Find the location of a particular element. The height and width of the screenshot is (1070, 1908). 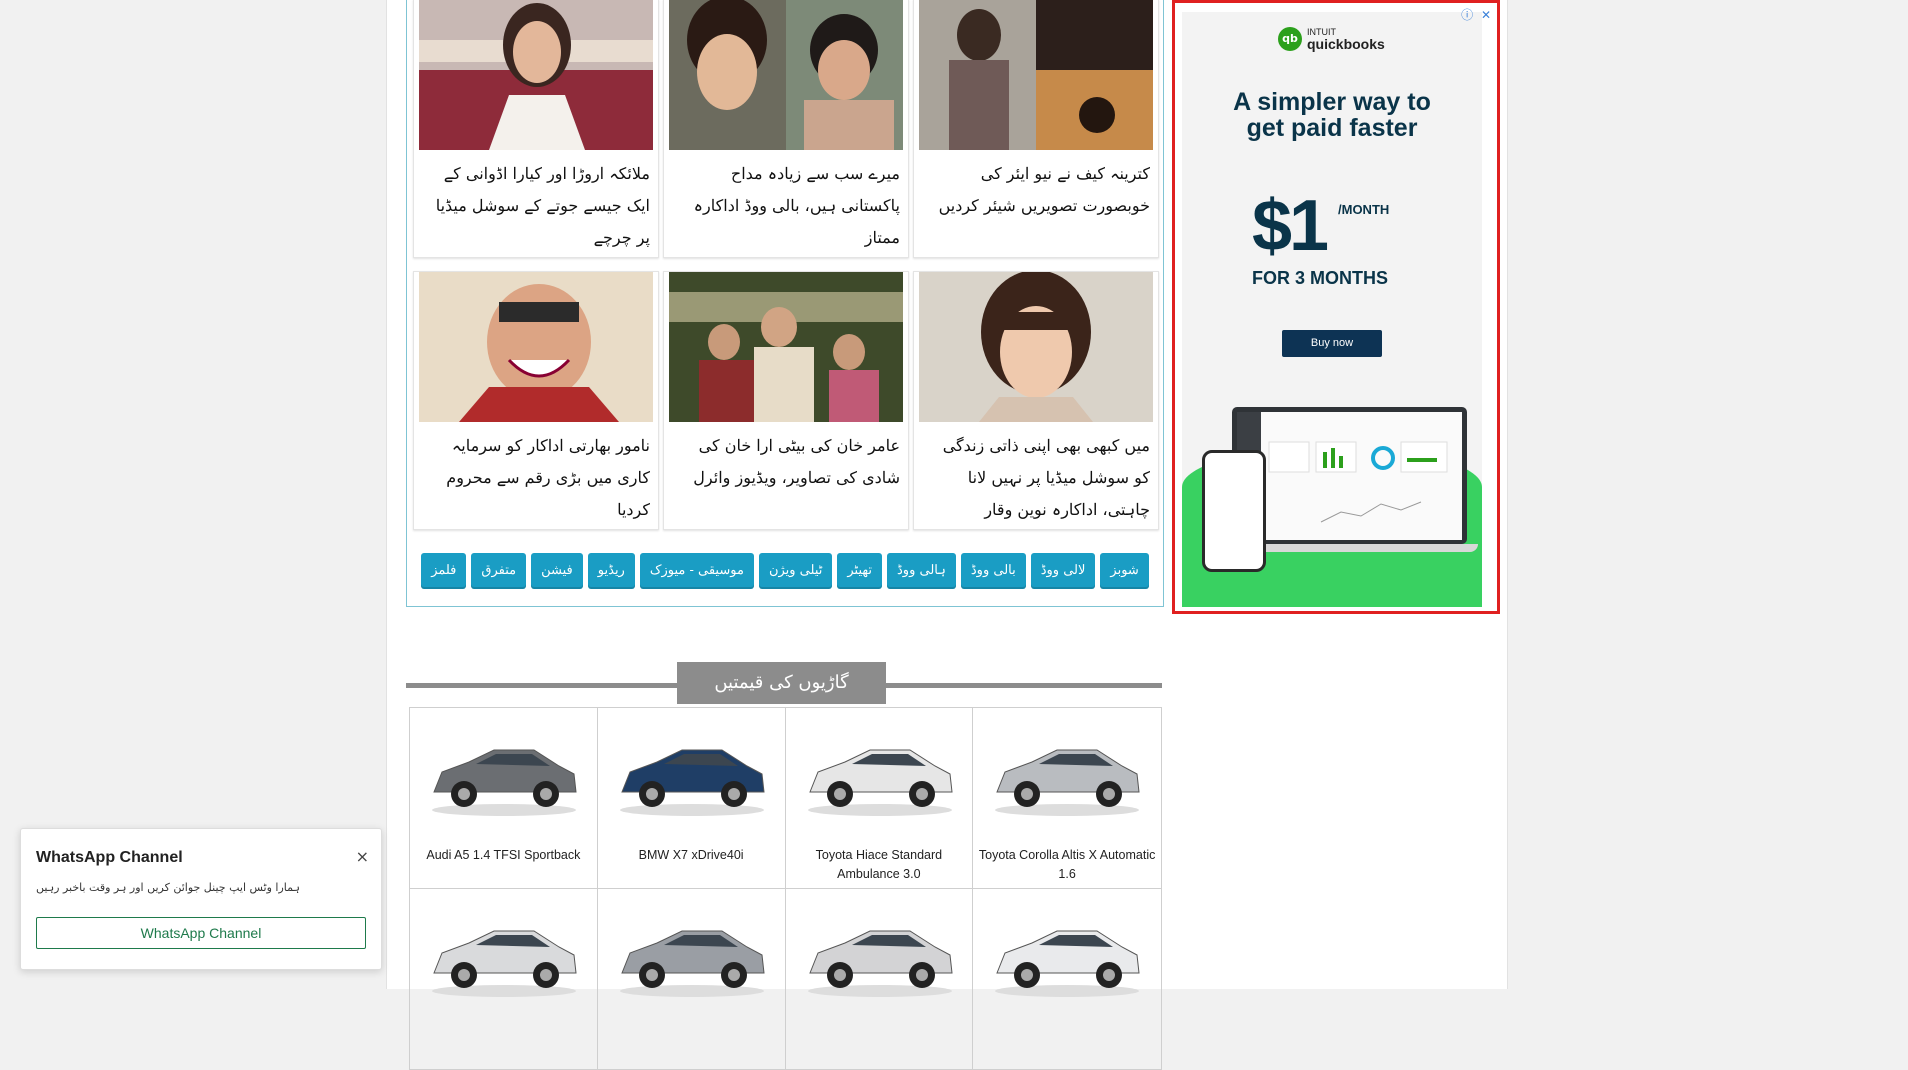

phone-image is located at coordinates (1234, 511).